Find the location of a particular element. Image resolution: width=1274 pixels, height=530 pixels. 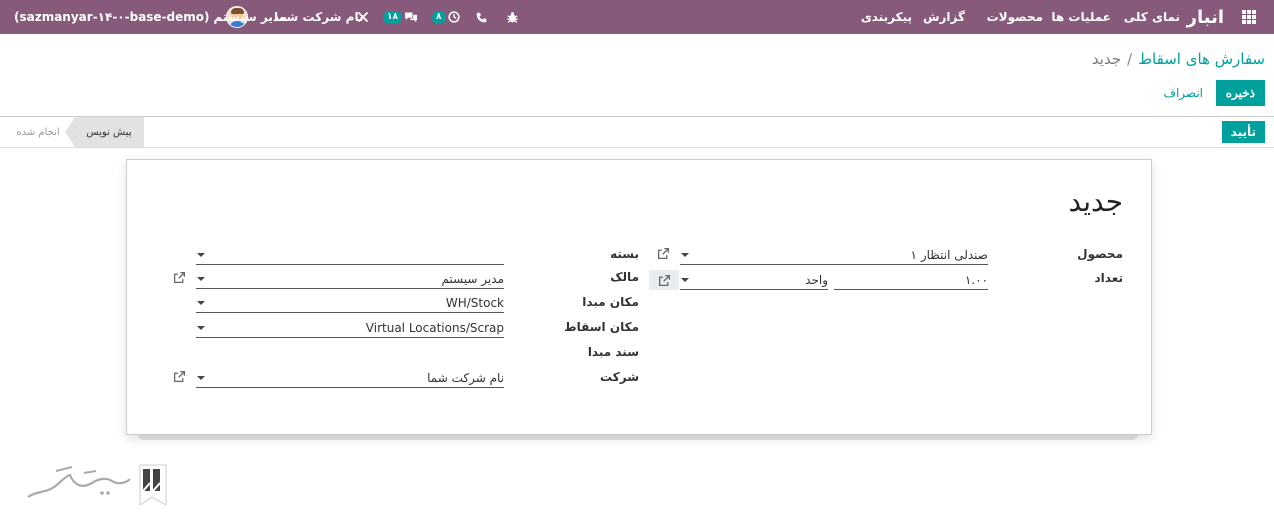

package-field is located at coordinates (350, 255).